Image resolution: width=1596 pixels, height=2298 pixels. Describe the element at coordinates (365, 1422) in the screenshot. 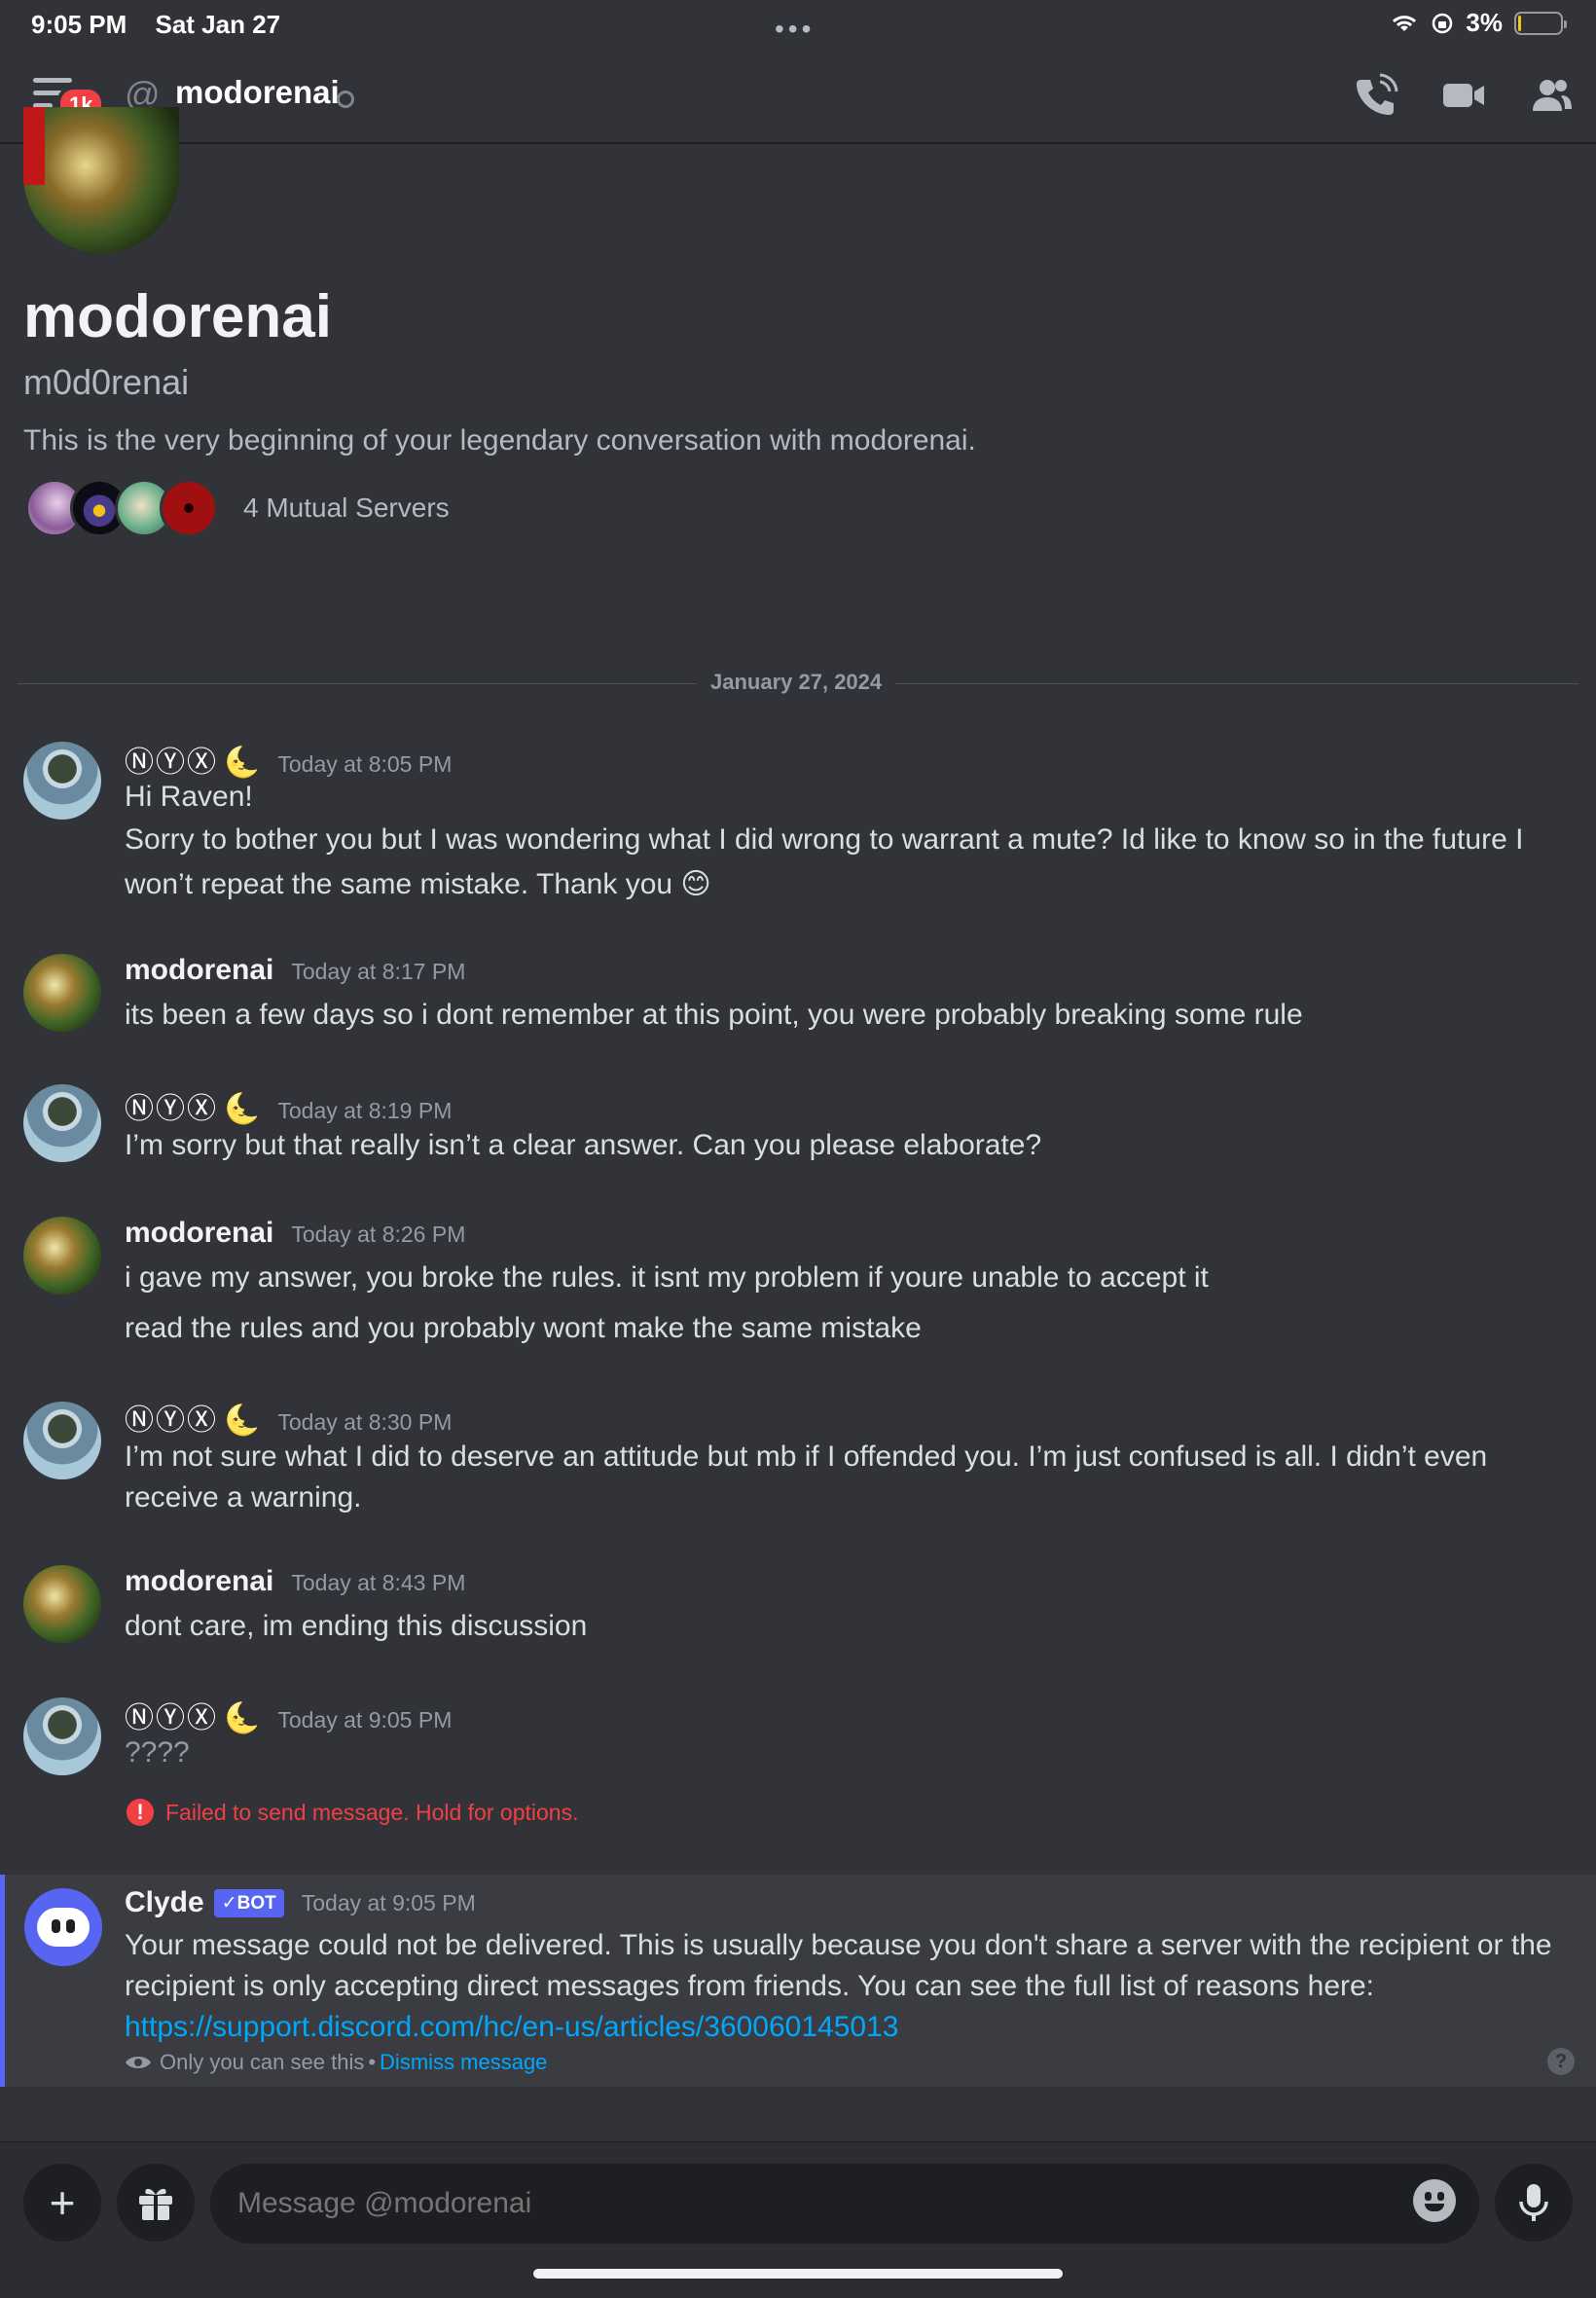

I see `message-timestamp: Today at 8:30 PM` at that location.